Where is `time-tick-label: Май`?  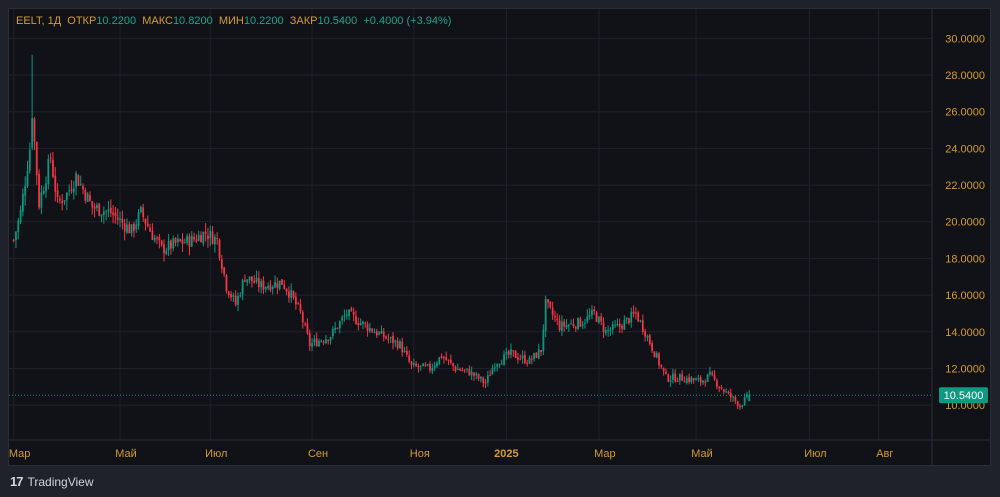 time-tick-label: Май is located at coordinates (702, 454).